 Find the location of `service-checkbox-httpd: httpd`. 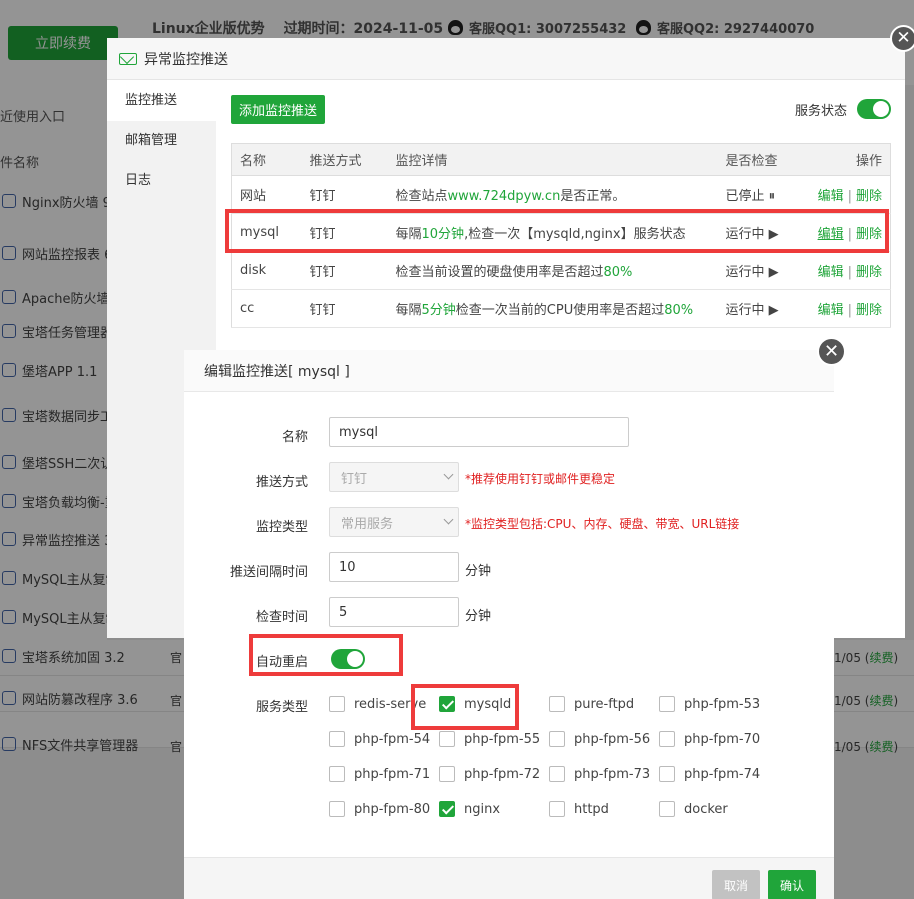

service-checkbox-httpd: httpd is located at coordinates (579, 809).